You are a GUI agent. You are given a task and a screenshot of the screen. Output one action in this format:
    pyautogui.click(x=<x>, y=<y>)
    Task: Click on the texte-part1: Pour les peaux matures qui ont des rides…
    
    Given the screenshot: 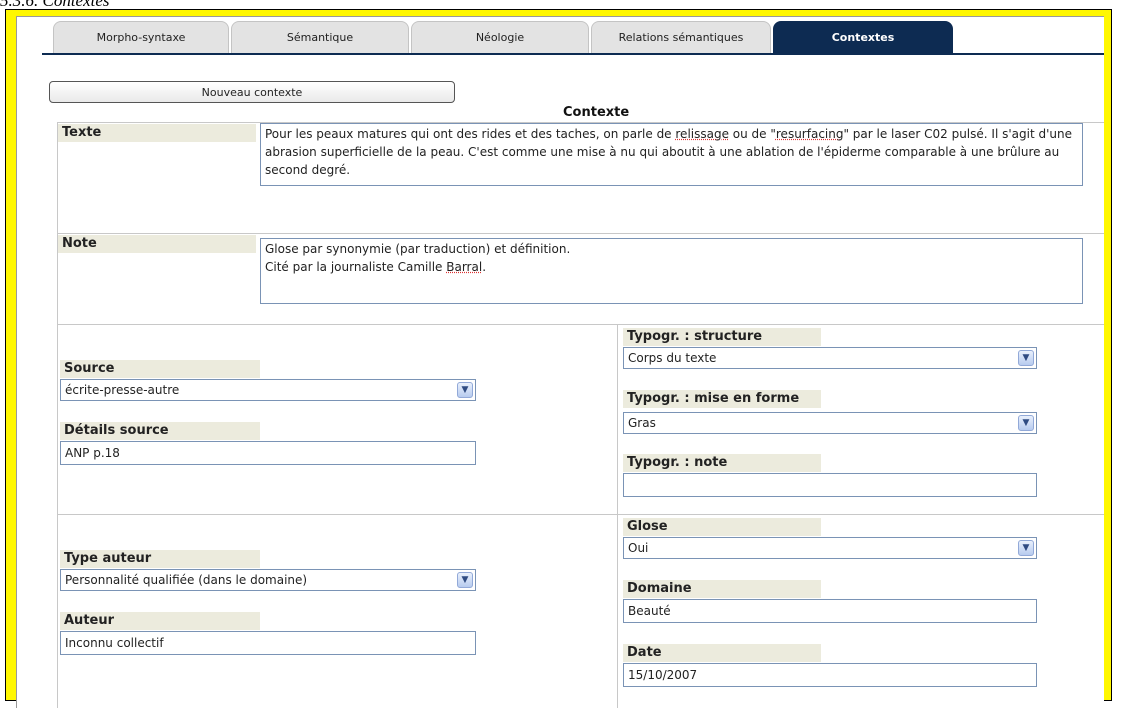 What is the action you would take?
    pyautogui.click(x=470, y=134)
    